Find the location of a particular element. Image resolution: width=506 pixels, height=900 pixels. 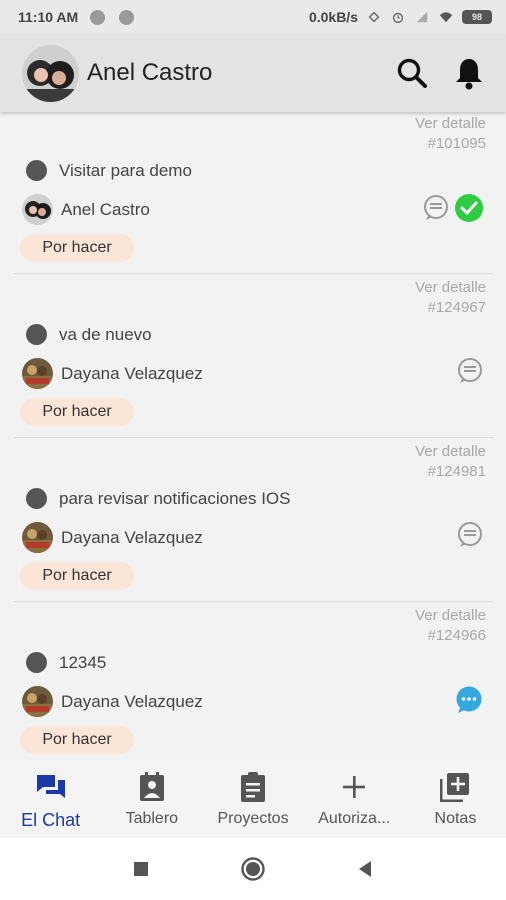

app-bar: Anel Castro is located at coordinates (253, 73).